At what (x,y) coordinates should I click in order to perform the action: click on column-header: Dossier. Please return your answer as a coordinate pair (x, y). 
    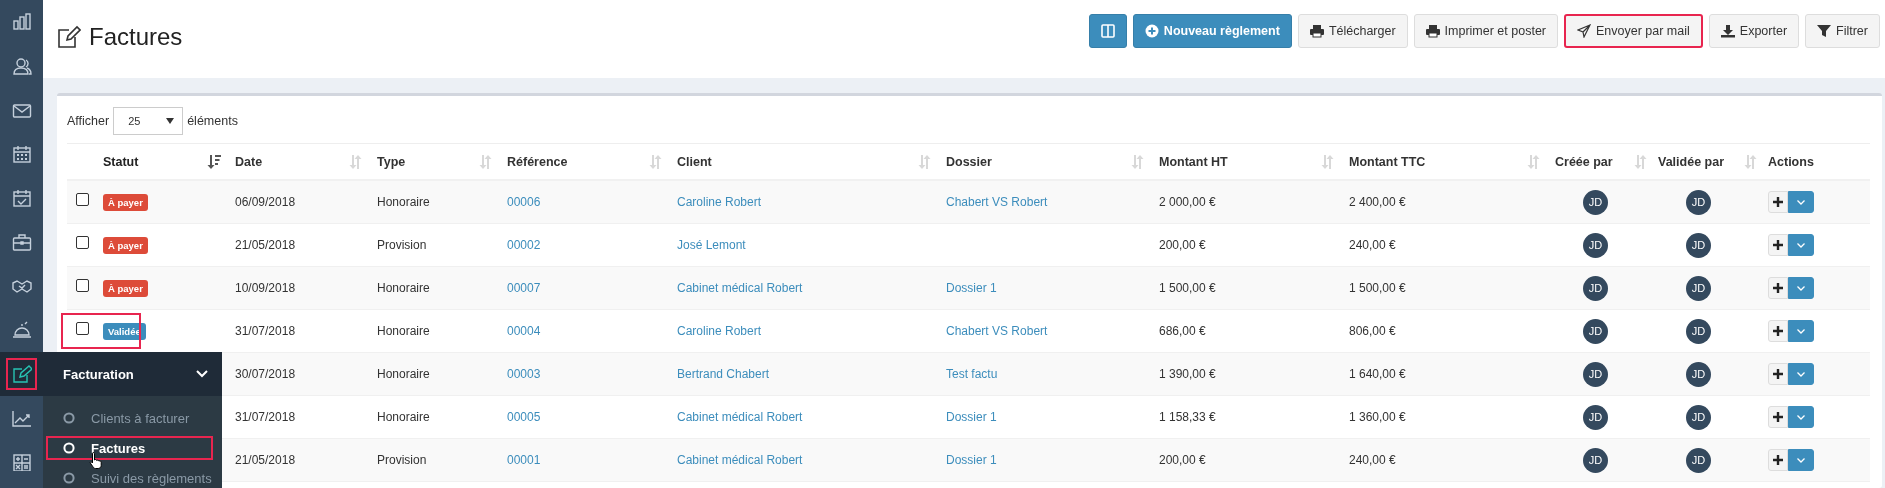
    Looking at the image, I should click on (969, 161).